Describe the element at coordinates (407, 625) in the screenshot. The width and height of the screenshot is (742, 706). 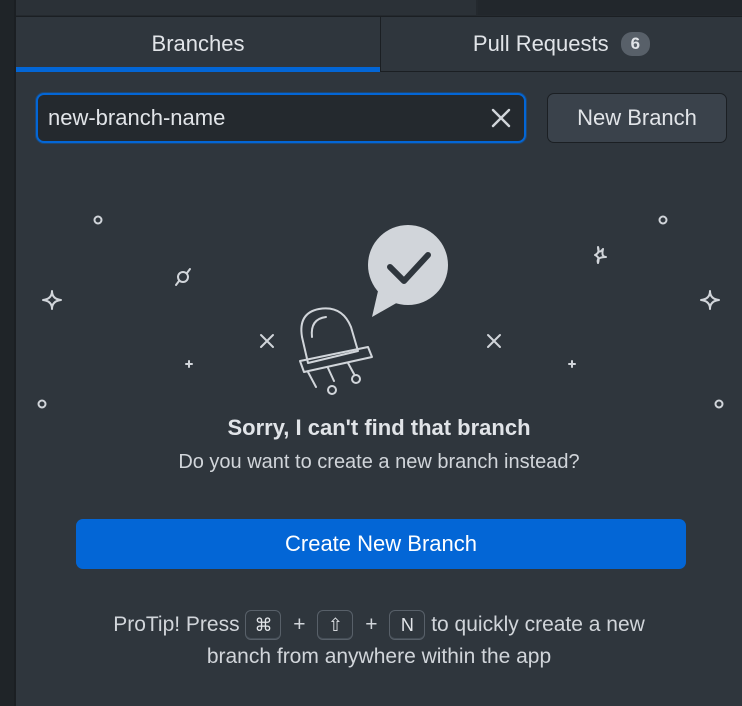
I see `n-key: N` at that location.